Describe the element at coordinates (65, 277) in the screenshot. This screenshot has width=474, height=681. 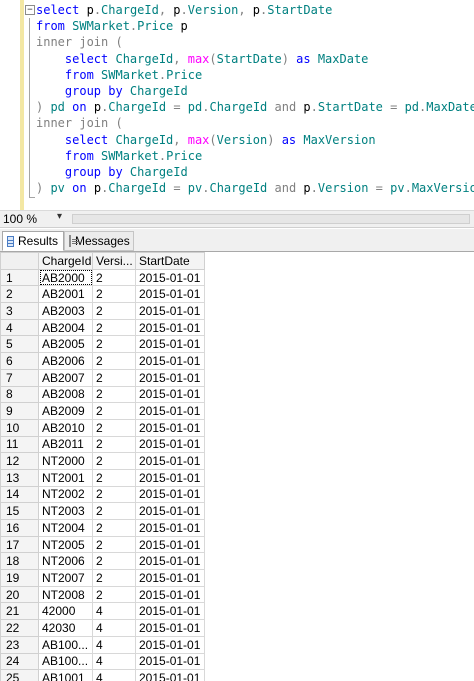
I see `grid-cell: AB2000` at that location.